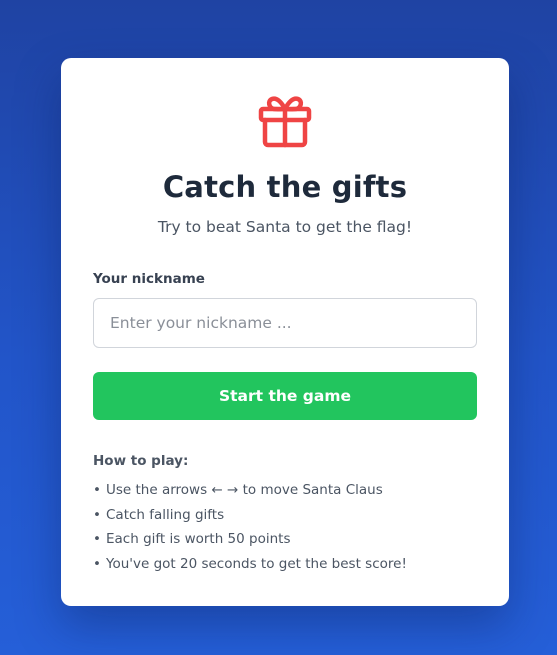 This screenshot has width=557, height=655. I want to click on nickname-label: Your nickname, so click(149, 279).